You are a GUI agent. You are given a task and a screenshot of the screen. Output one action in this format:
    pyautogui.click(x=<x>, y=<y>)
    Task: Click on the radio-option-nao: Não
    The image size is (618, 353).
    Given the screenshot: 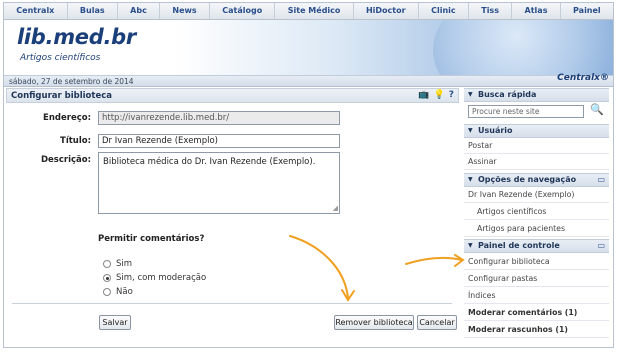 What is the action you would take?
    pyautogui.click(x=118, y=292)
    